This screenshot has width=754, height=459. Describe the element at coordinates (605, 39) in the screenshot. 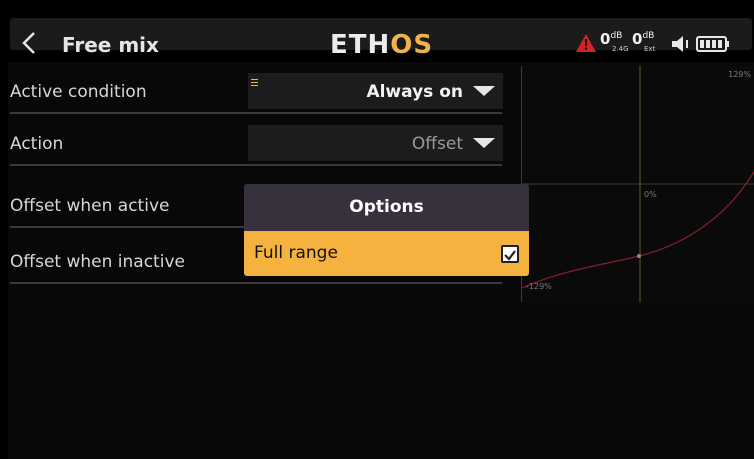

I see `rssi-2-4g-value: 0` at that location.